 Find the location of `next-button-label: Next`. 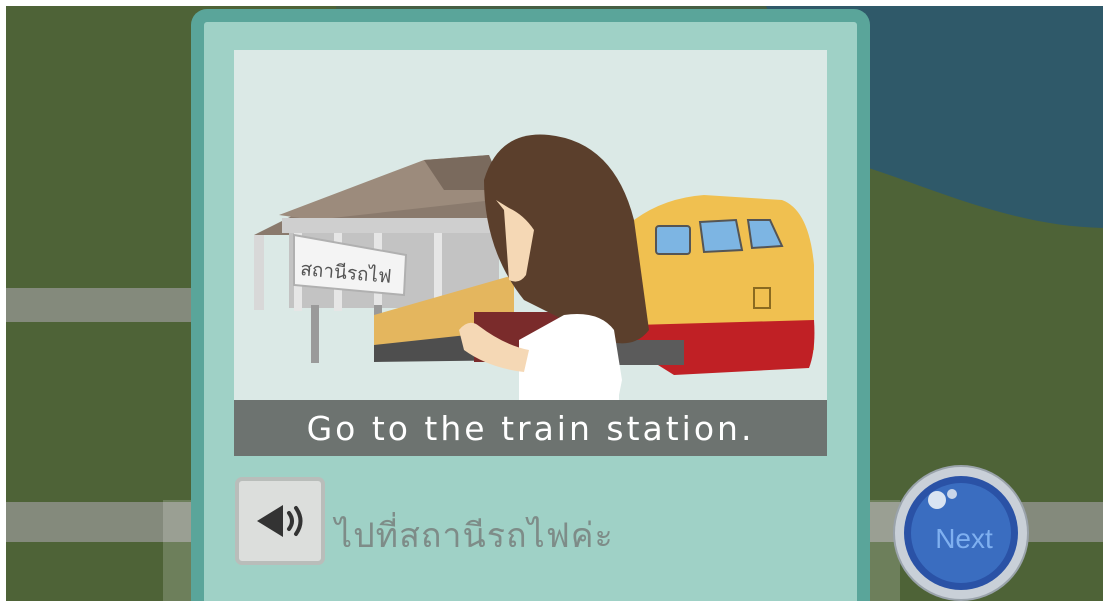

next-button-label: Next is located at coordinates (964, 538).